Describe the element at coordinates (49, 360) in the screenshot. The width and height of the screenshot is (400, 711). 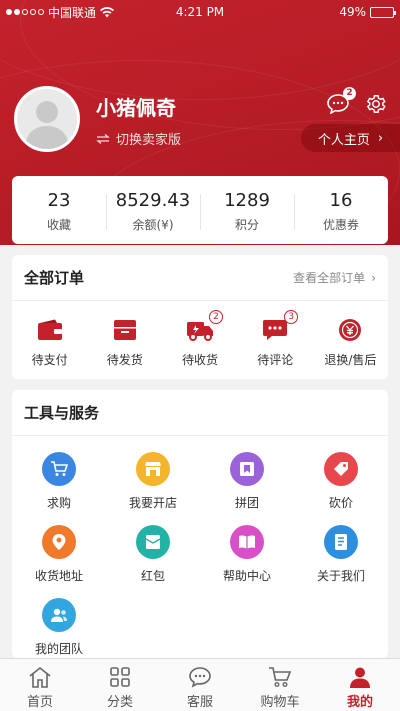
I see `order-label: 待支付` at that location.